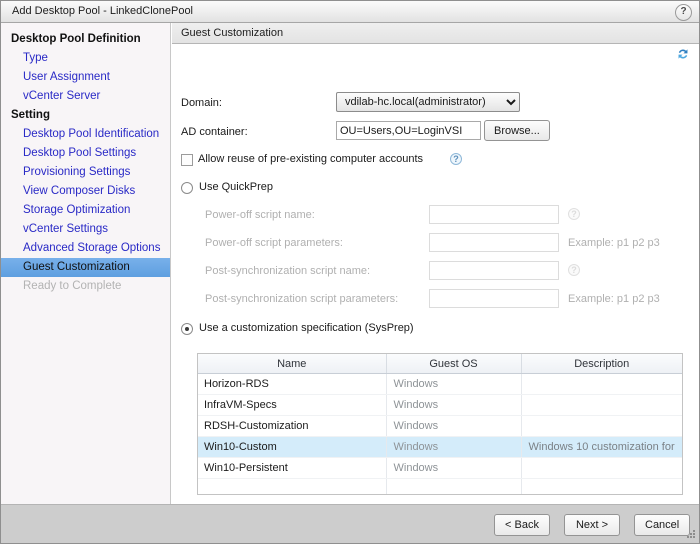  Describe the element at coordinates (435, 33) in the screenshot. I see `panel-header: Guest Customization` at that location.